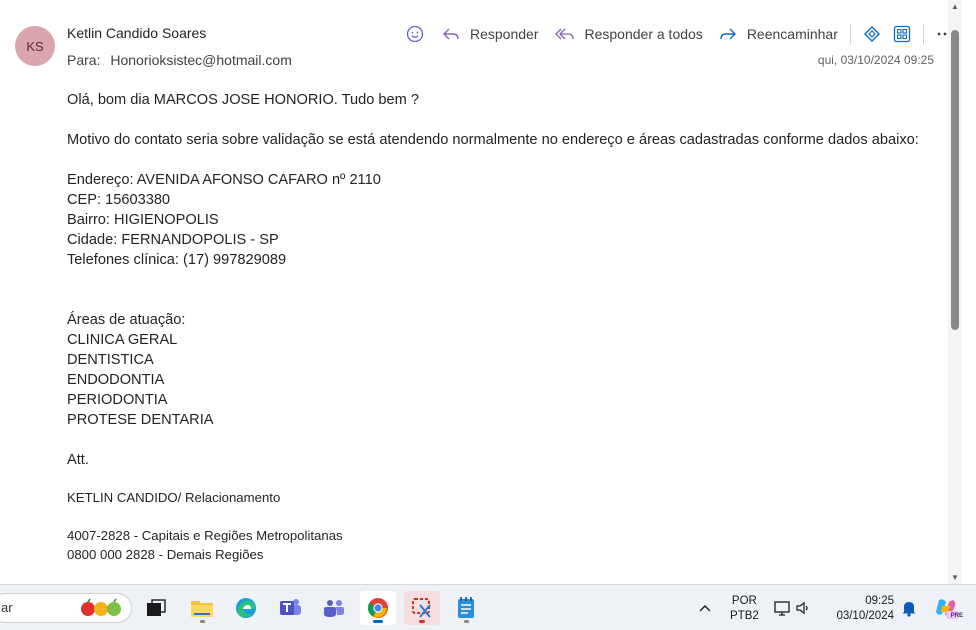 The image size is (976, 630). What do you see at coordinates (488, 607) in the screenshot?
I see `windows-taskbar: ar POR PTB2 09:25 03/10/2024 PRE` at bounding box center [488, 607].